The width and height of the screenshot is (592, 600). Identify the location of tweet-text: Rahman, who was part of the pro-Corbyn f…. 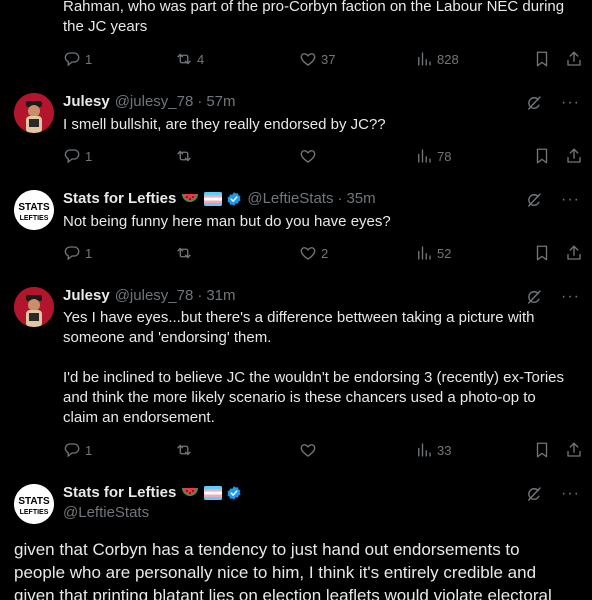
(314, 17).